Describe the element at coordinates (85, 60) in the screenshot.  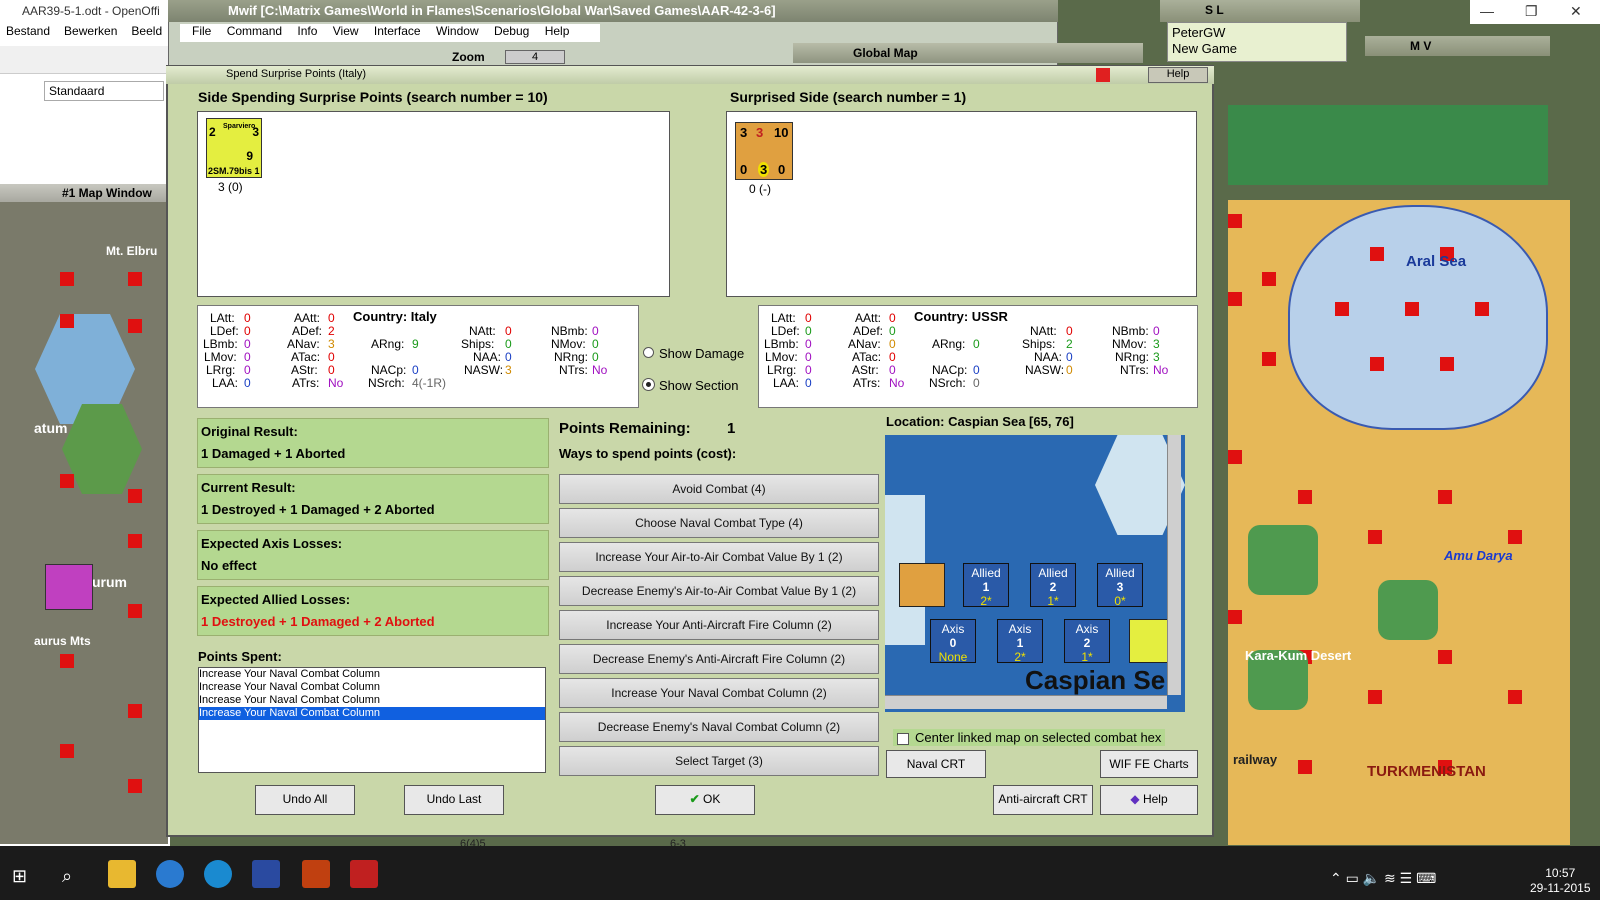
I see `openoffice-toolbar` at that location.